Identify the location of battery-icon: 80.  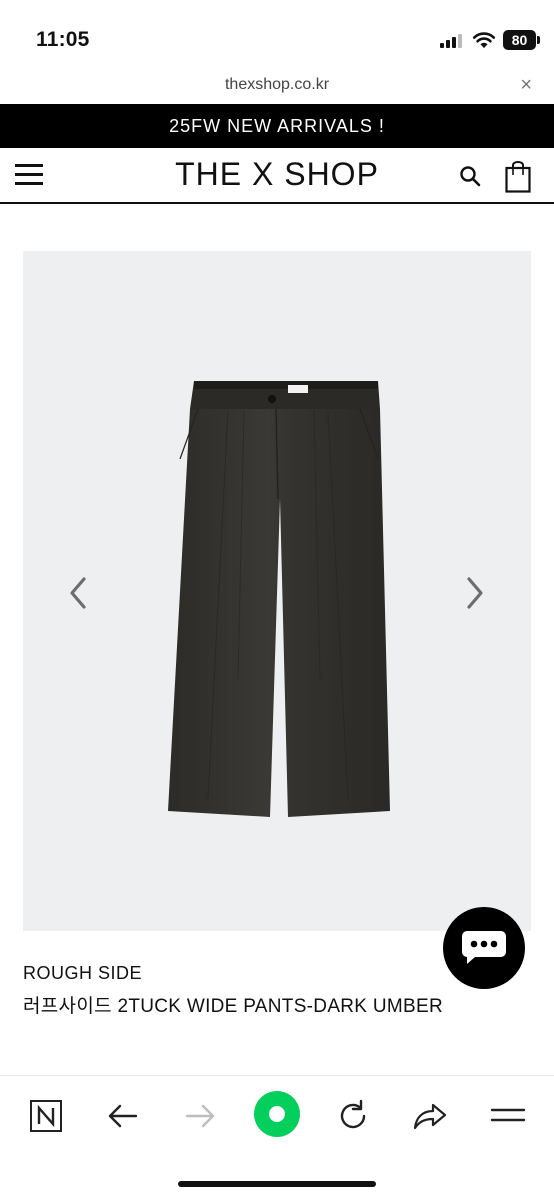
(521, 40).